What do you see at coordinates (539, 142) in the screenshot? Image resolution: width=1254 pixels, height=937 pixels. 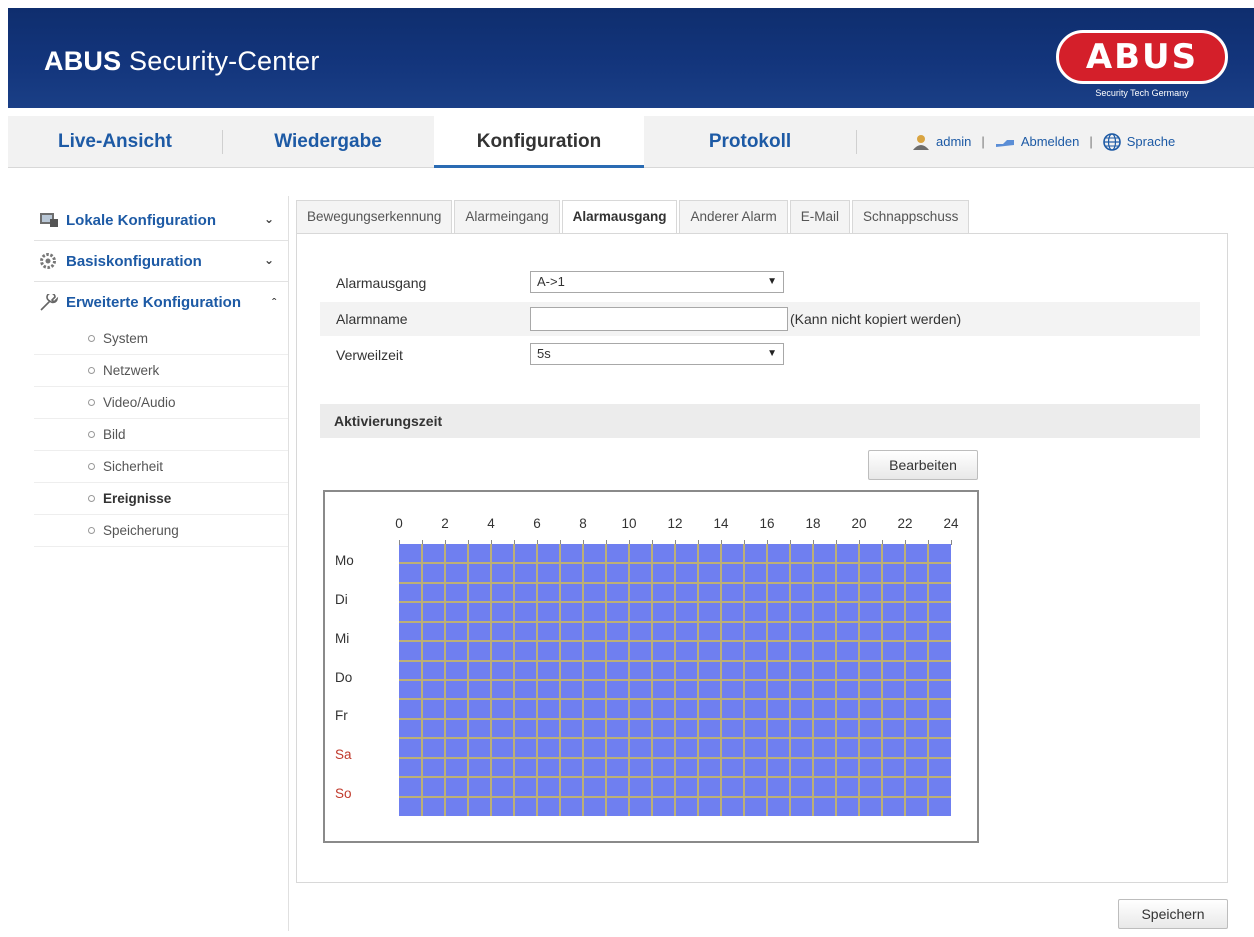 I see `nav-configuration: Konfiguration` at bounding box center [539, 142].